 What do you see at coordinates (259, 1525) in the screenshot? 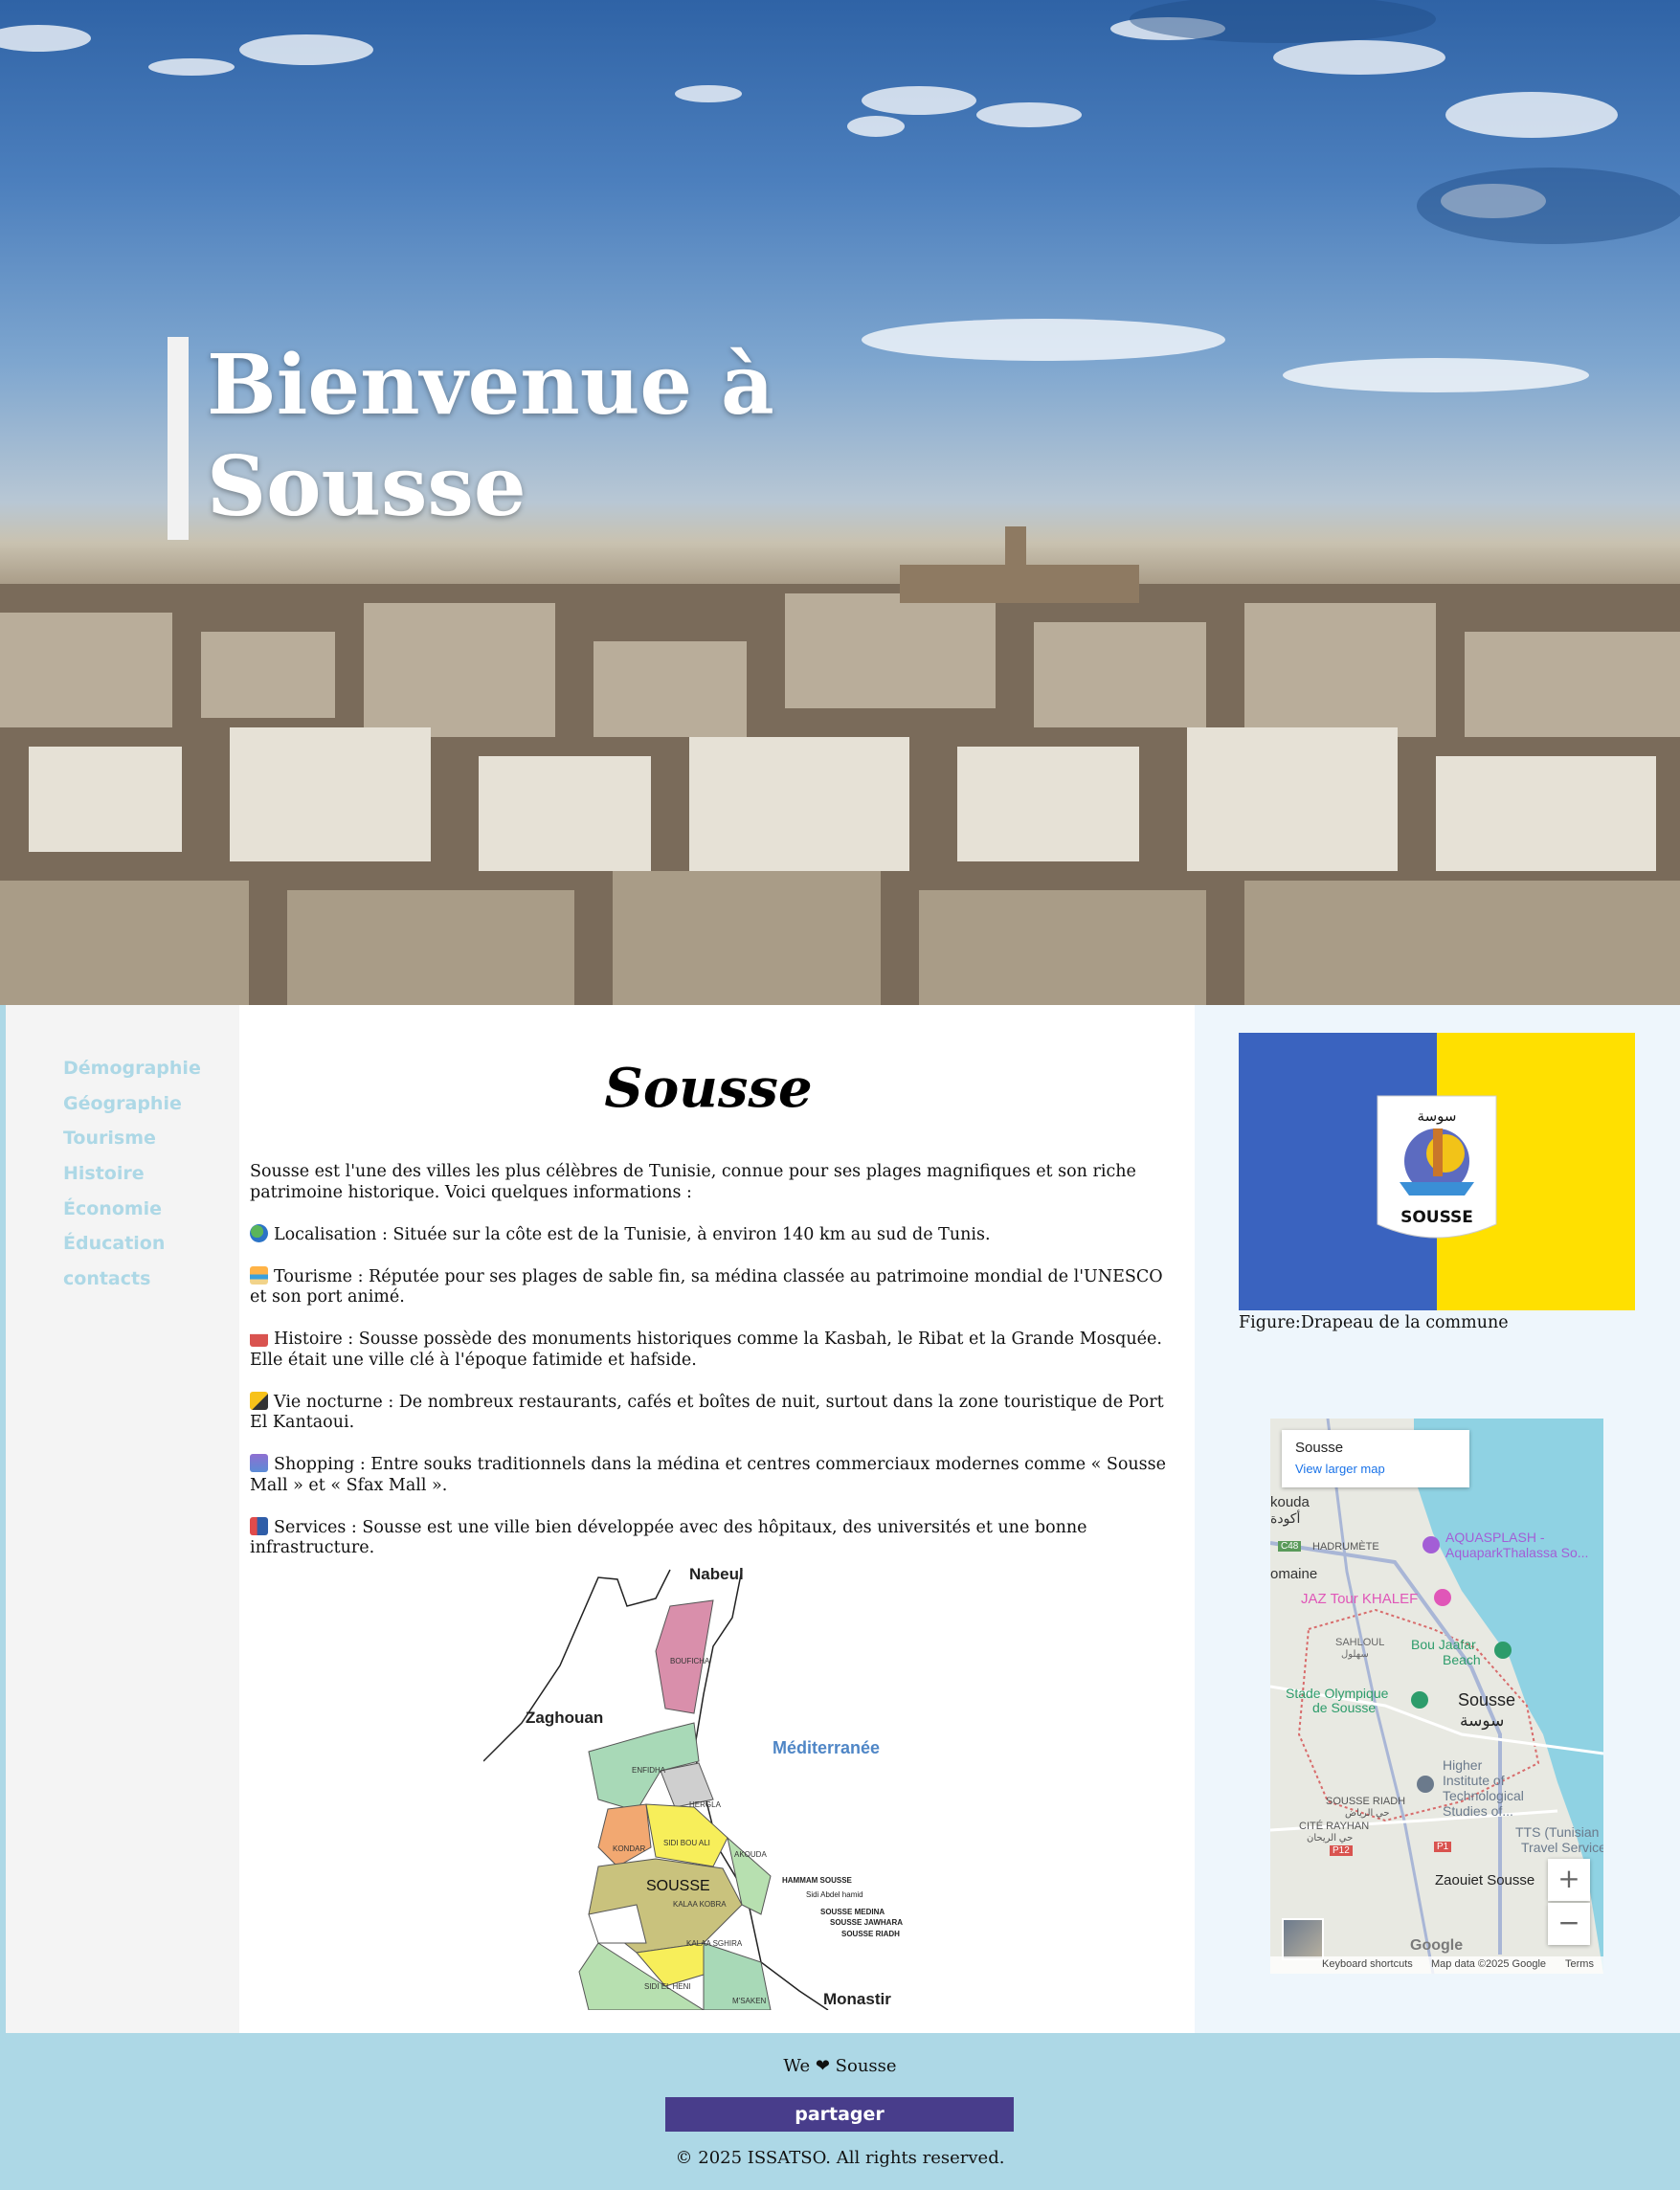
I see `hospital-icon` at bounding box center [259, 1525].